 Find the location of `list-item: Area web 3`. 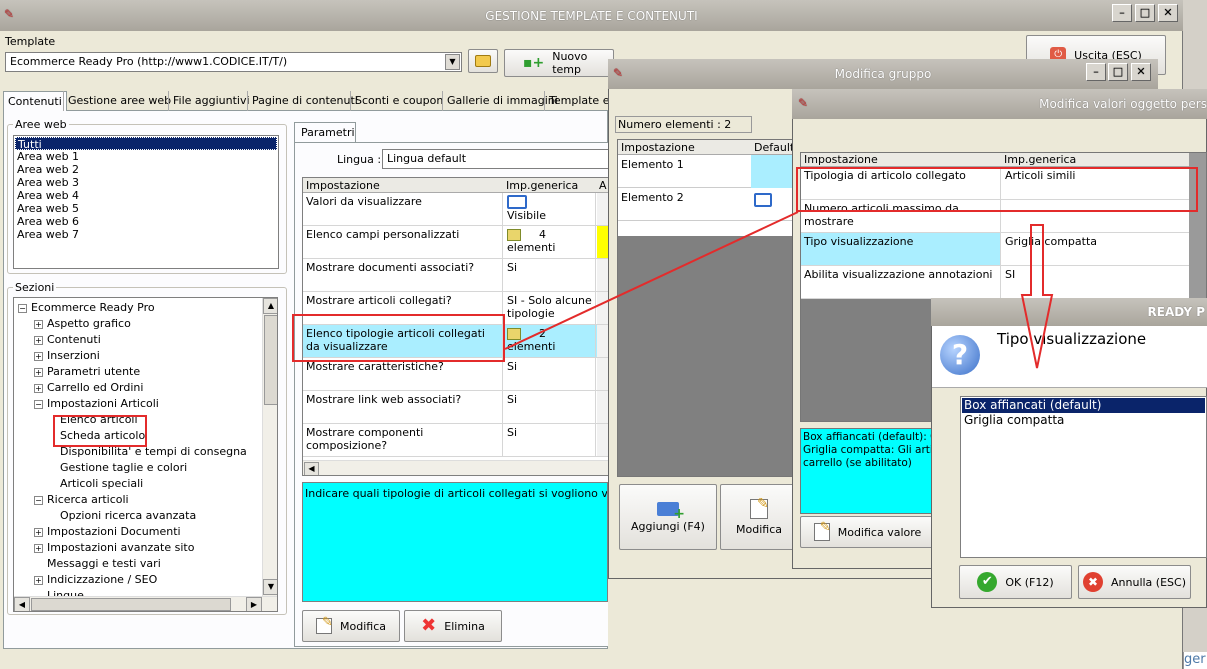

list-item: Area web 3 is located at coordinates (146, 182).